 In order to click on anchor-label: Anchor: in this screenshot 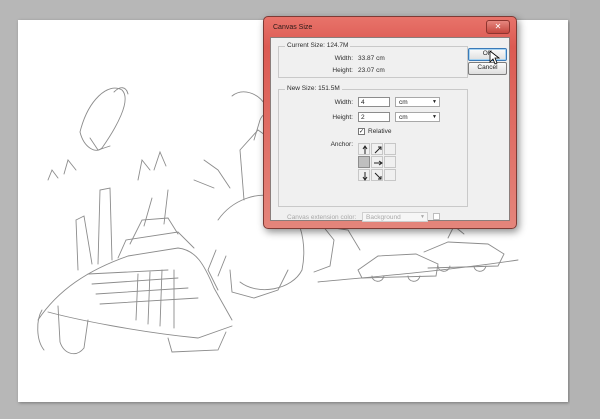, I will do `click(341, 144)`.